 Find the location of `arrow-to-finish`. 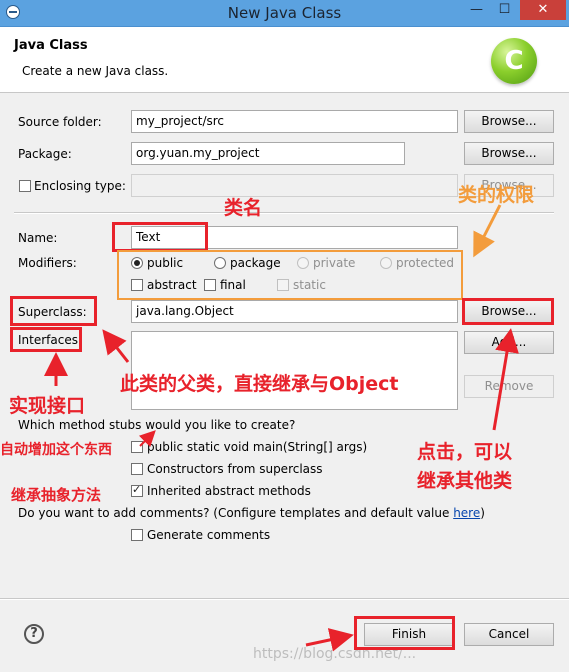

arrow-to-finish is located at coordinates (329, 640).